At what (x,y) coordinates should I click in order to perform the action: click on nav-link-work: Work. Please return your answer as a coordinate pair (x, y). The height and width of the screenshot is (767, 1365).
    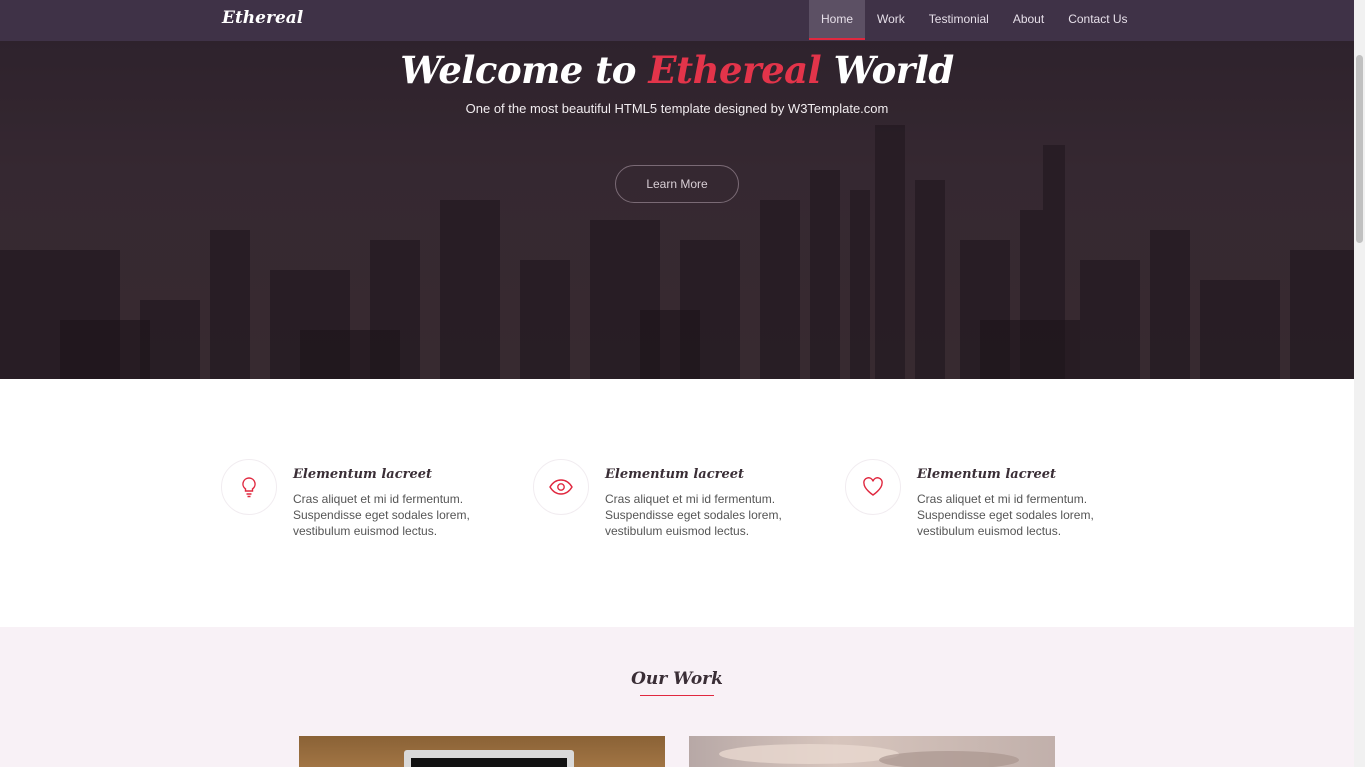
    Looking at the image, I should click on (891, 20).